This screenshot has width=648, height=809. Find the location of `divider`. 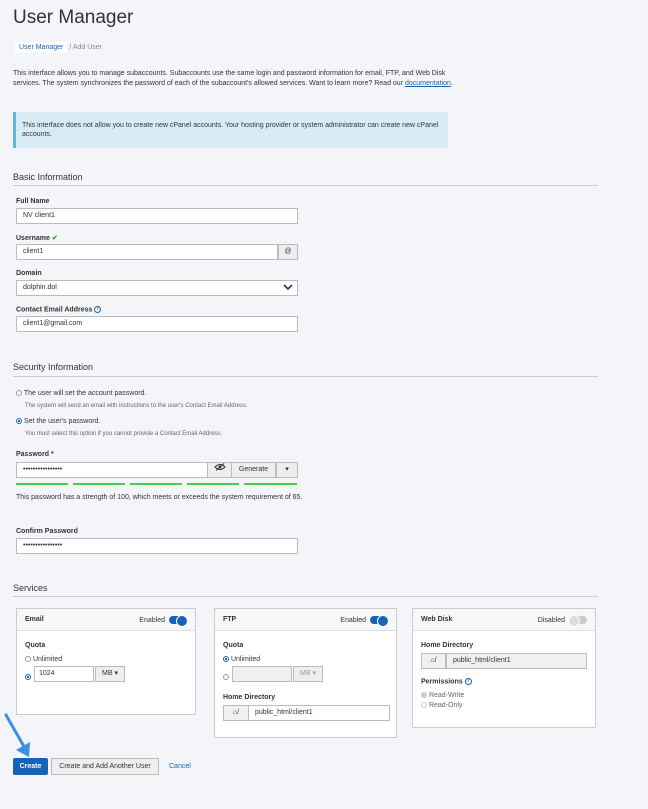

divider is located at coordinates (305, 376).